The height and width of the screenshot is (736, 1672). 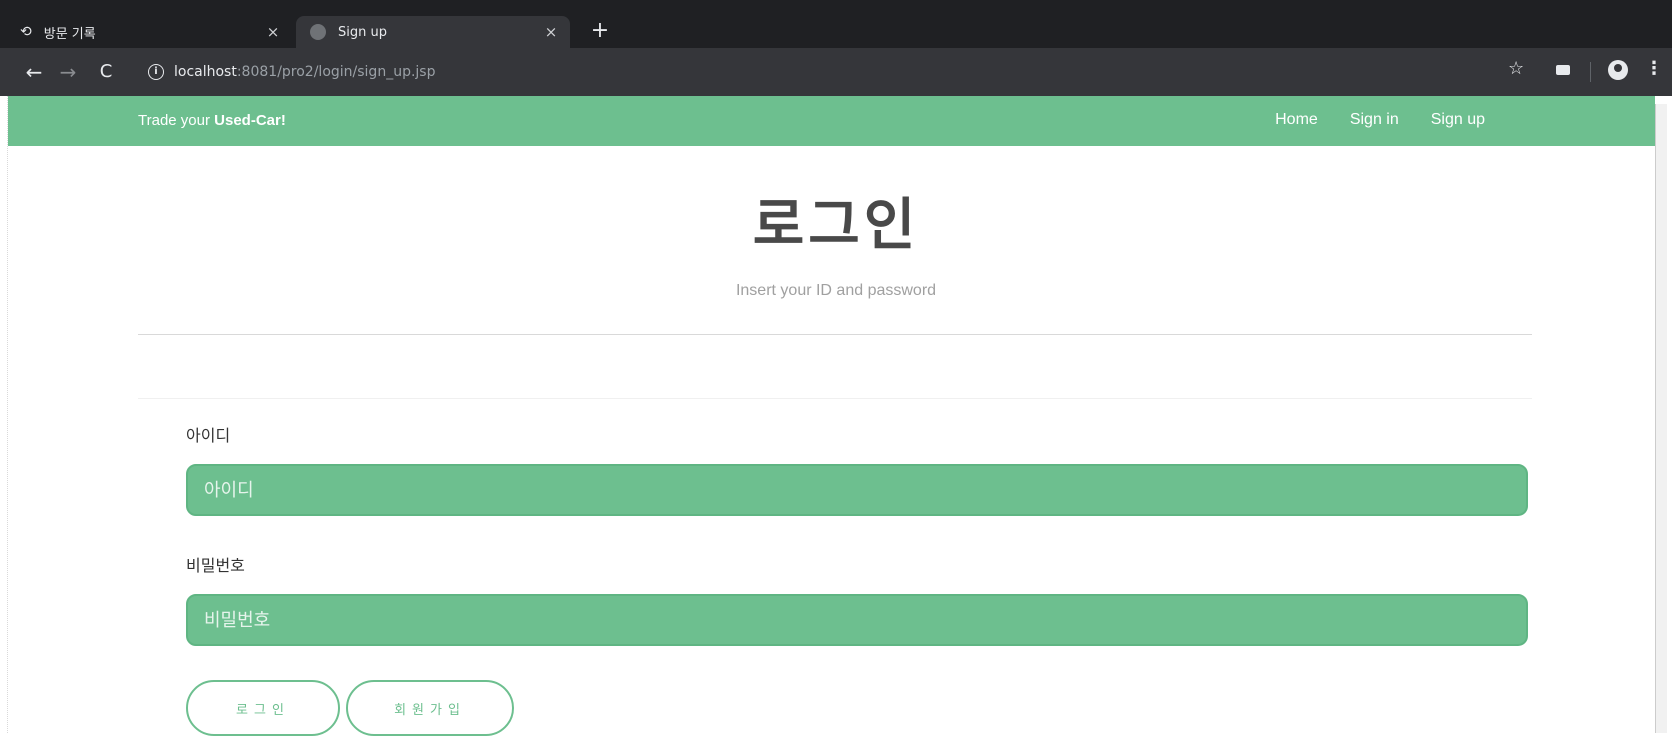 What do you see at coordinates (433, 32) in the screenshot?
I see `tab-sign-up: Sign up ×` at bounding box center [433, 32].